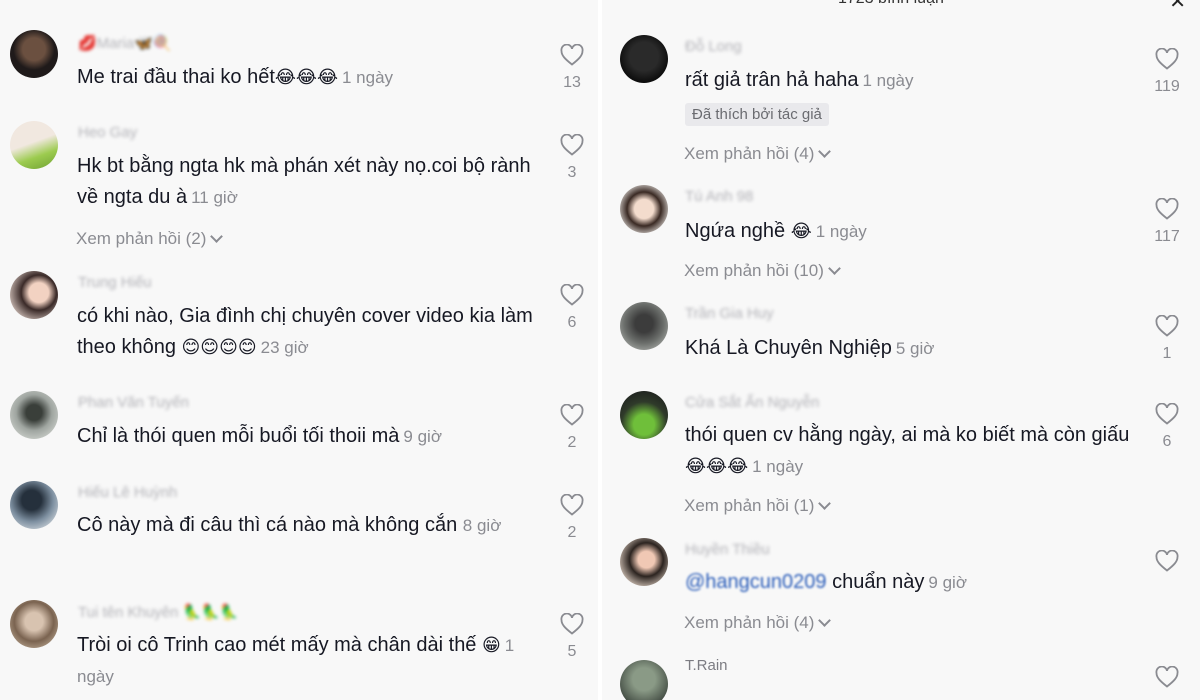  What do you see at coordinates (1167, 353) in the screenshot?
I see `like-count: 1` at bounding box center [1167, 353].